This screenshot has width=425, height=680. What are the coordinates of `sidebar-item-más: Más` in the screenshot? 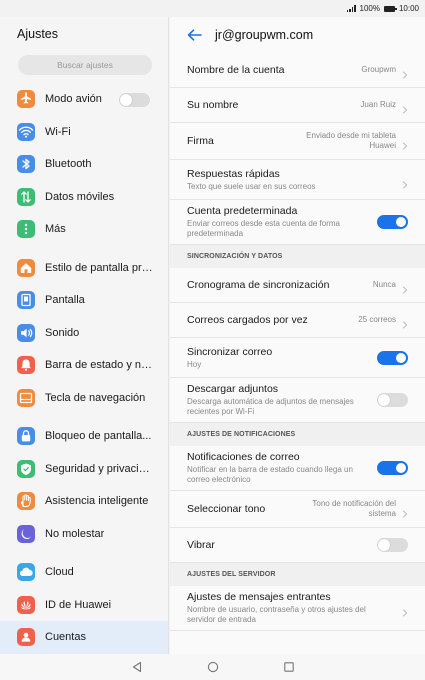 It's located at (84, 229).